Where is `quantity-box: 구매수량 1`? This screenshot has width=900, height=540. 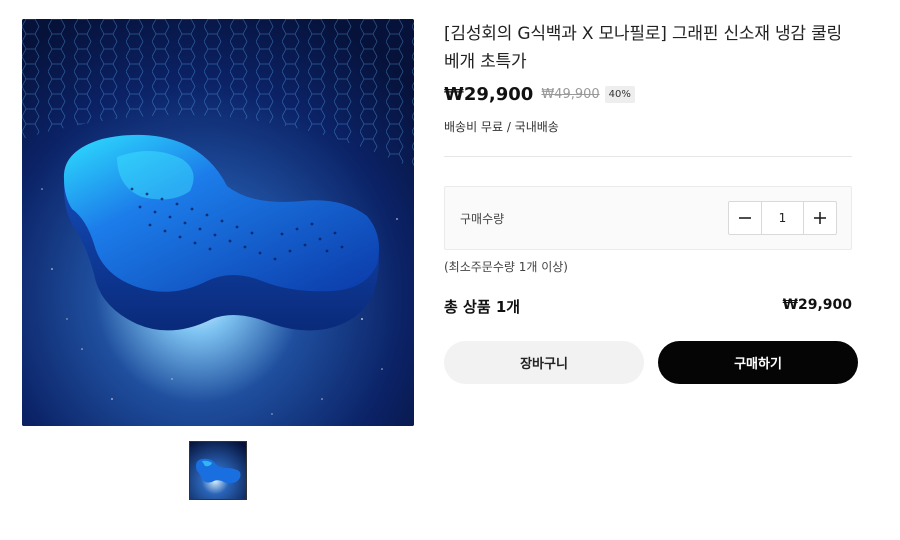
quantity-box: 구매수량 1 is located at coordinates (648, 218).